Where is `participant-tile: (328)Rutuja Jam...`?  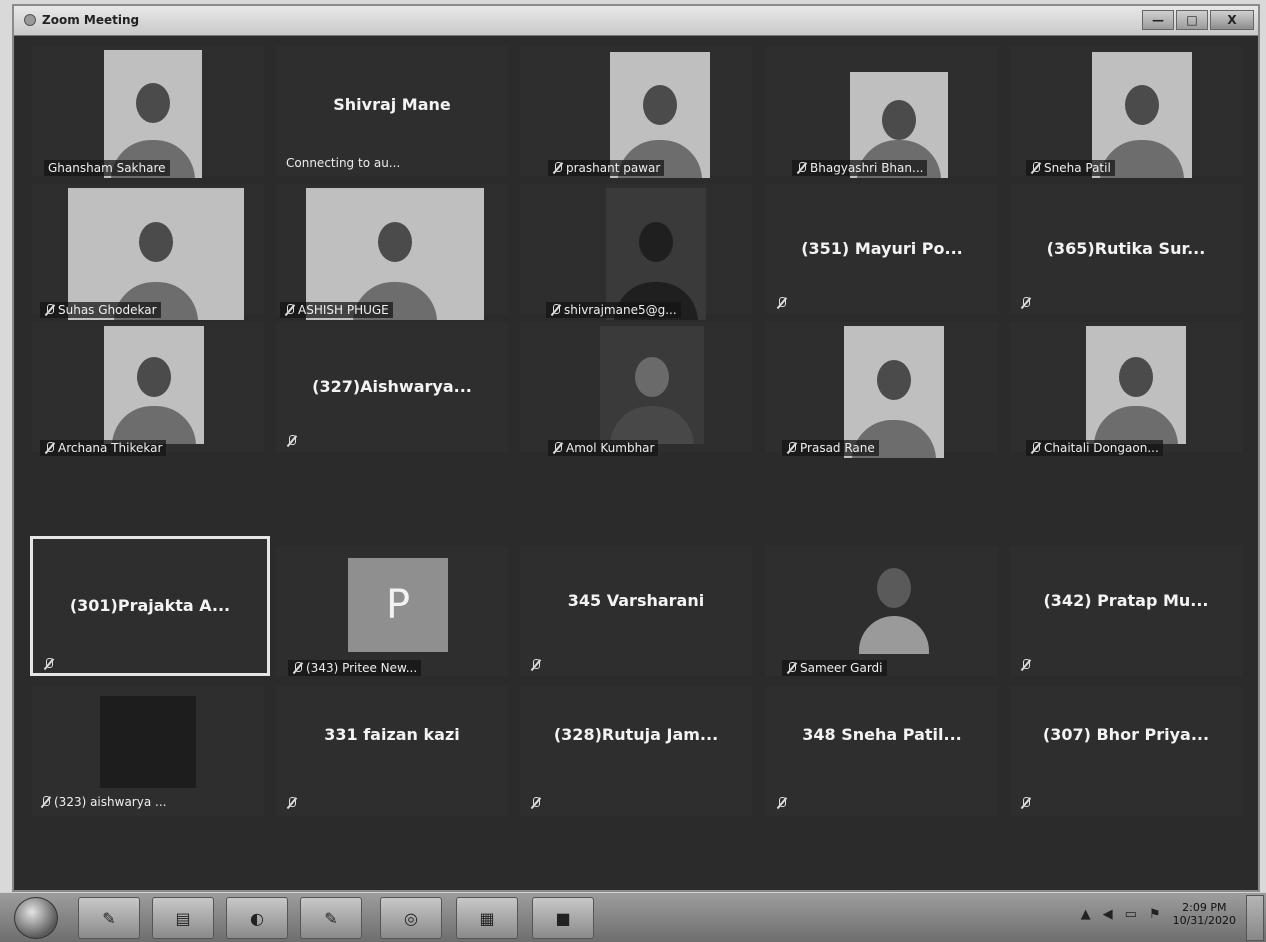 participant-tile: (328)Rutuja Jam... is located at coordinates (636, 751).